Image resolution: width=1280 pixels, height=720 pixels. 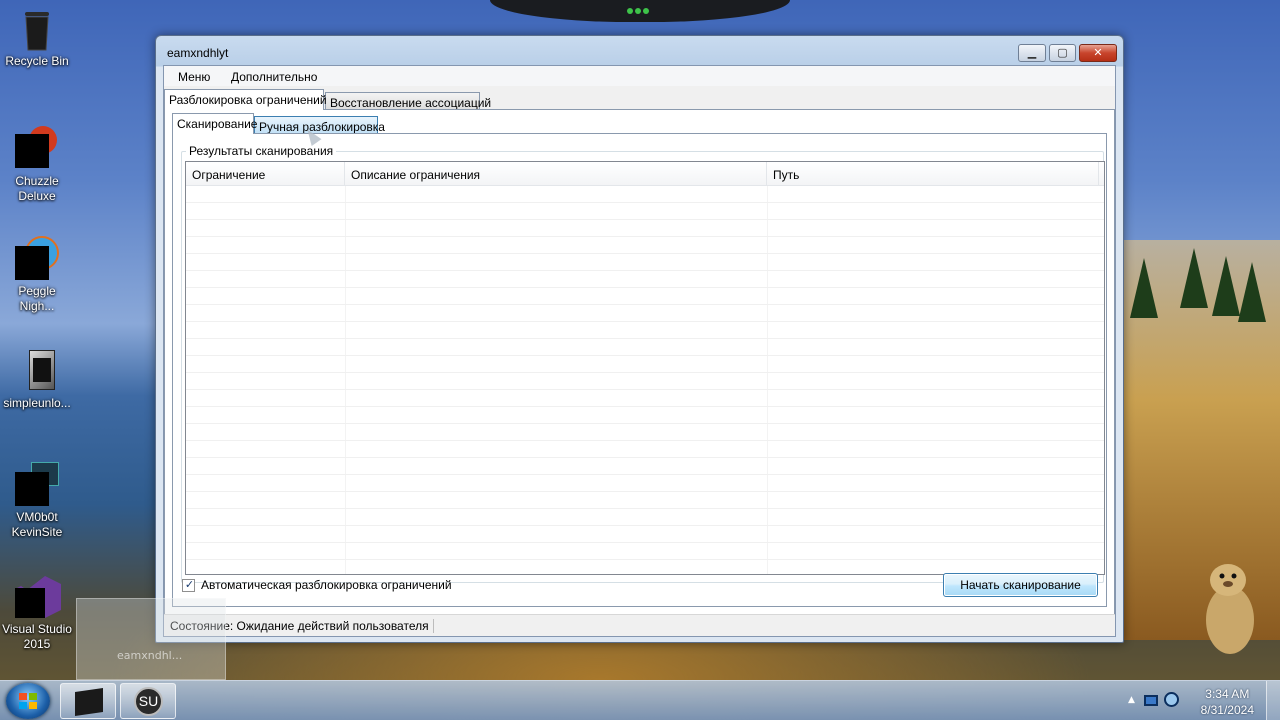 I want to click on su-app-icon: SU, so click(x=148, y=701).